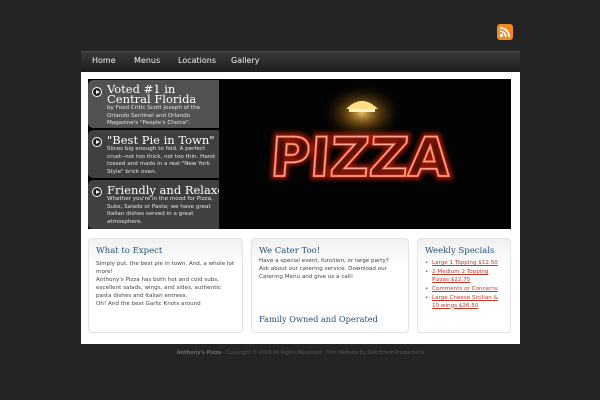  Describe the element at coordinates (465, 263) in the screenshot. I see `link-text: Large 1 Topping $12.50` at that location.